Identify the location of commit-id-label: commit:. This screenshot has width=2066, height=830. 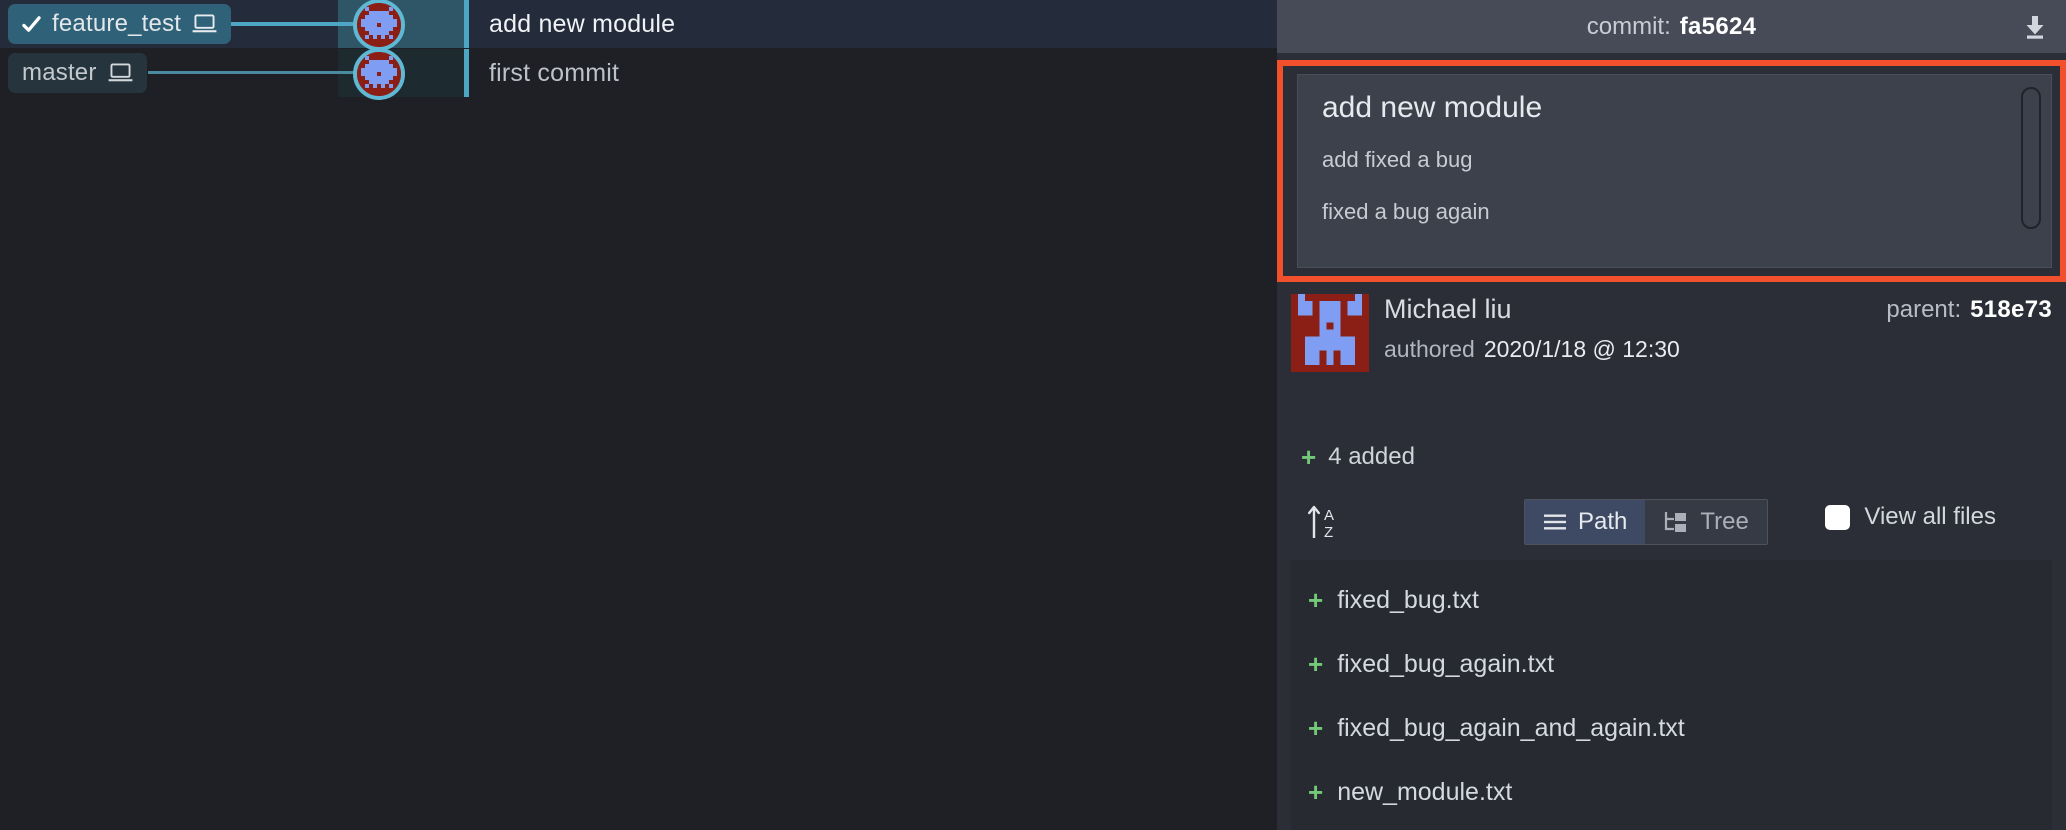
(1628, 26).